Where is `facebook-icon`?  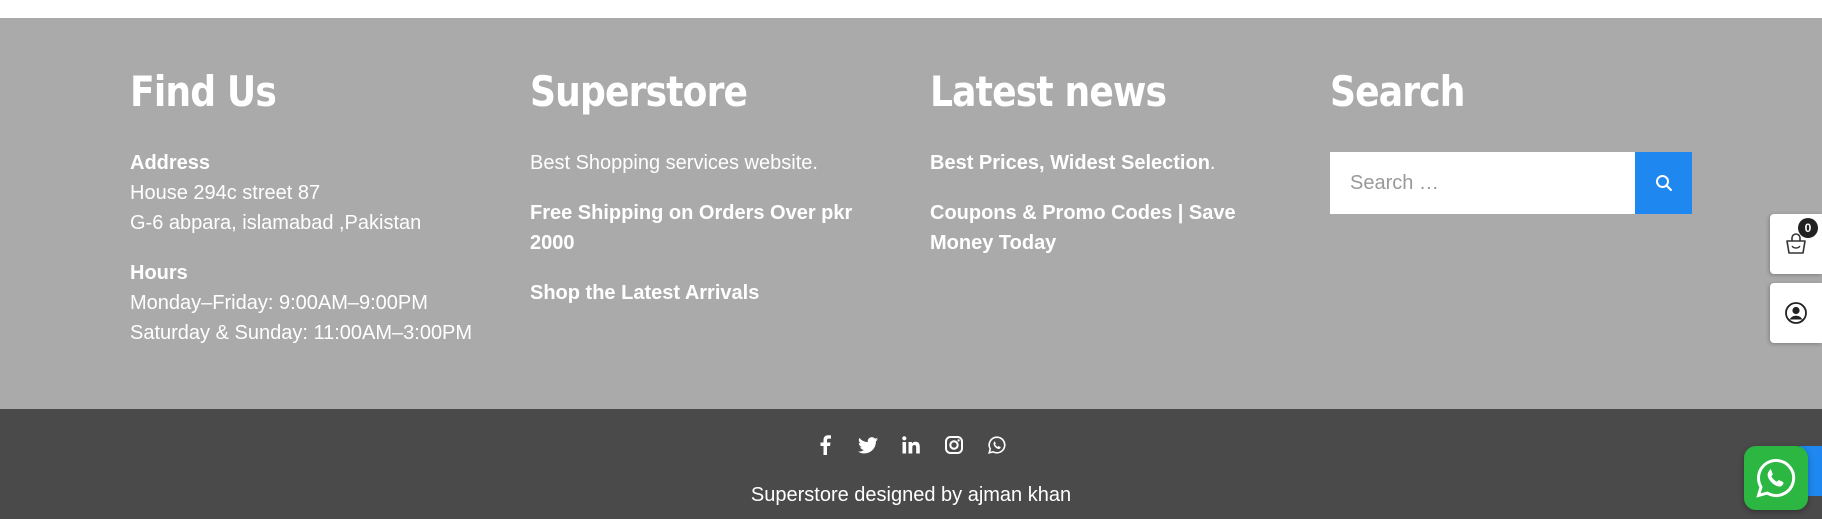
facebook-icon is located at coordinates (825, 445).